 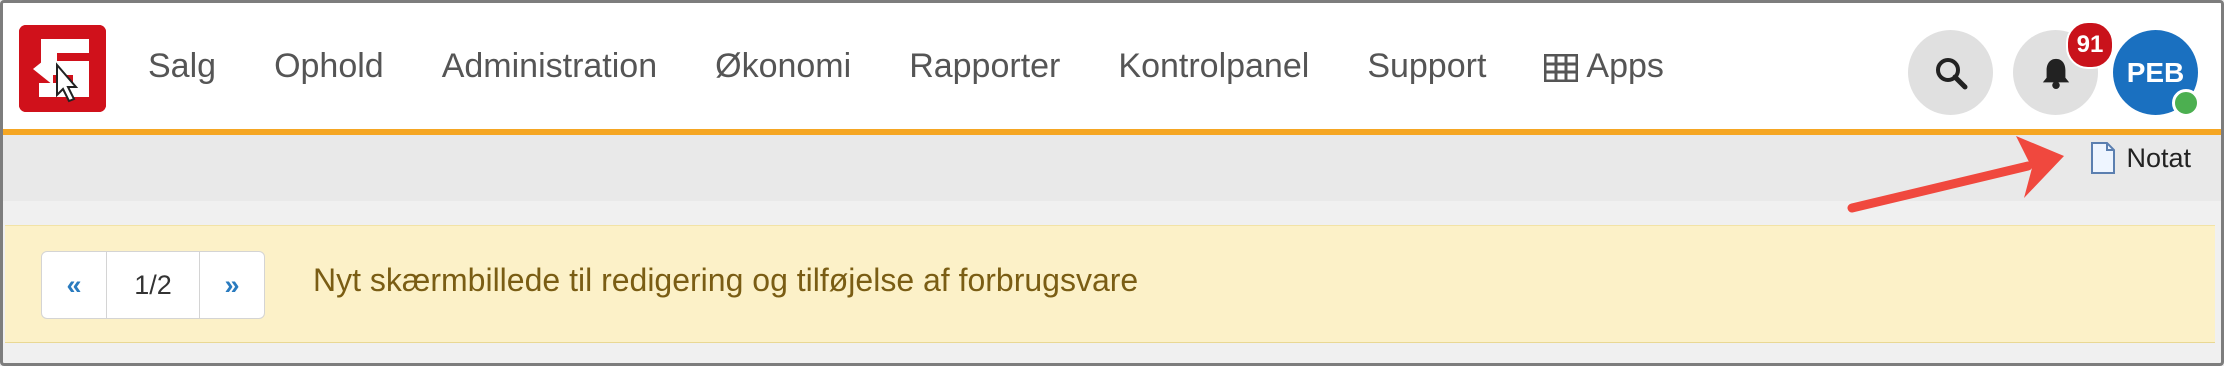 What do you see at coordinates (1561, 67) in the screenshot?
I see `grid-icon` at bounding box center [1561, 67].